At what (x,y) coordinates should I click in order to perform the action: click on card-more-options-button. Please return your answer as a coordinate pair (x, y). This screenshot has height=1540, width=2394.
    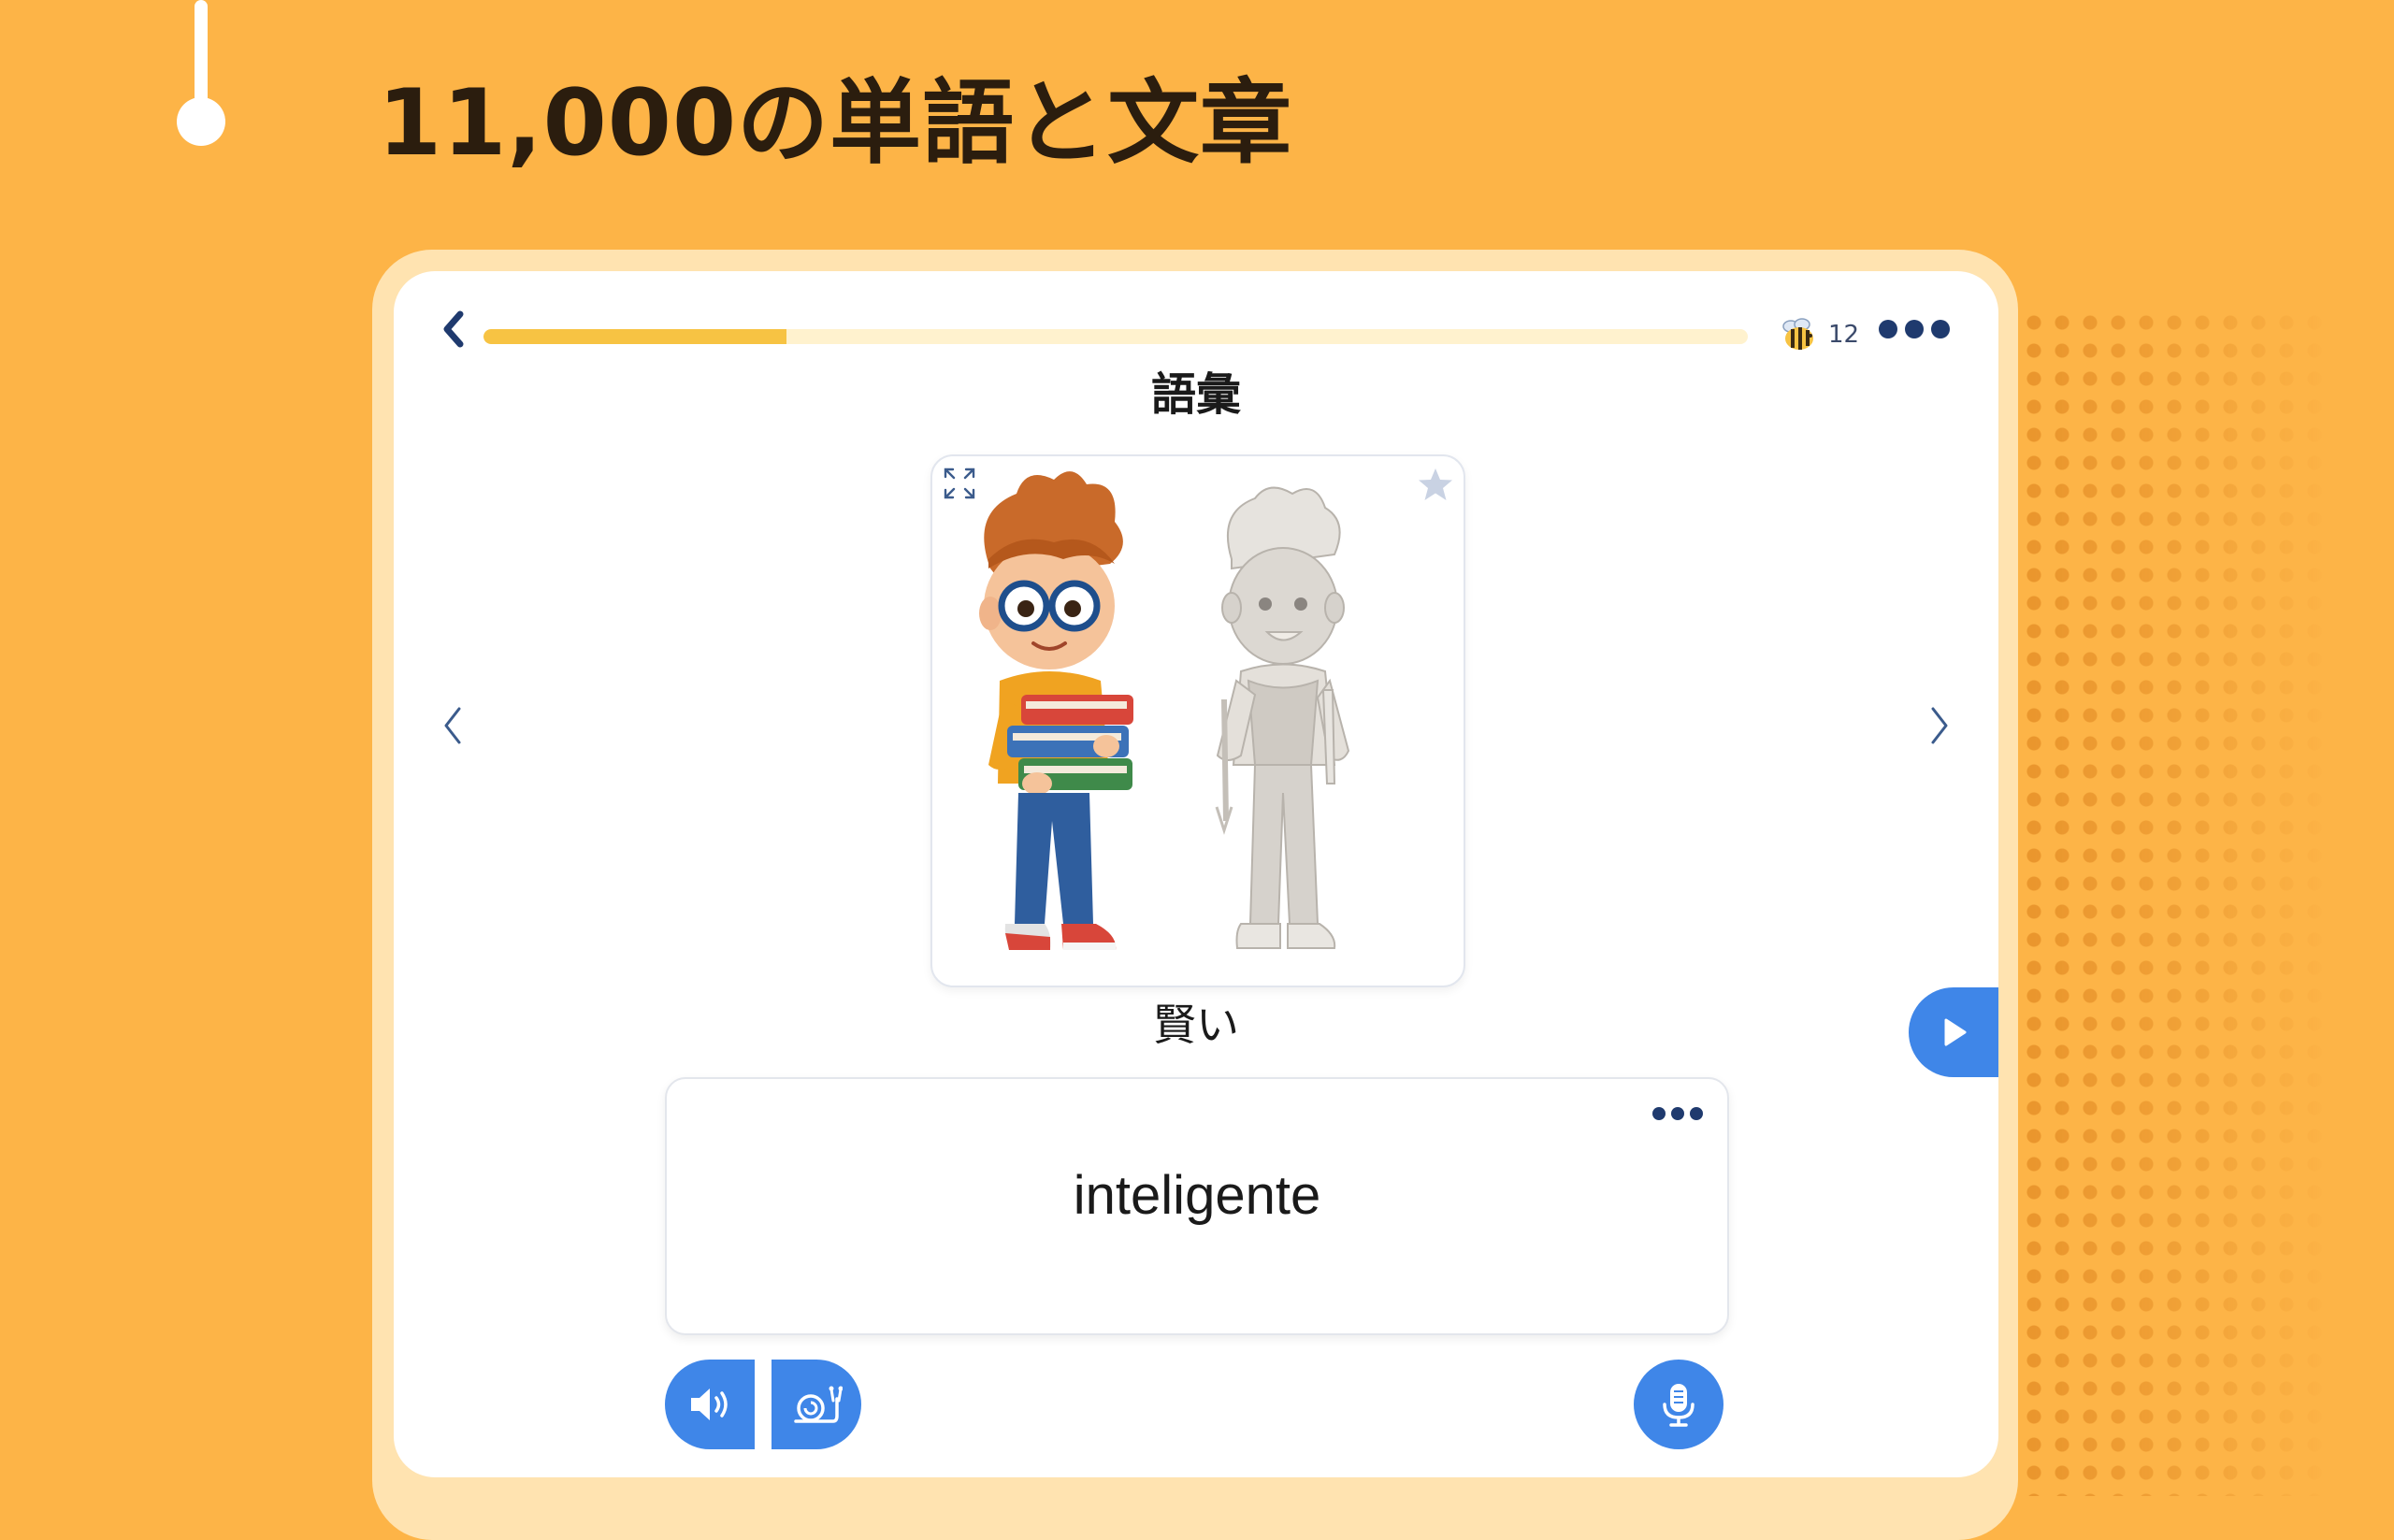
    Looking at the image, I should click on (1677, 1113).